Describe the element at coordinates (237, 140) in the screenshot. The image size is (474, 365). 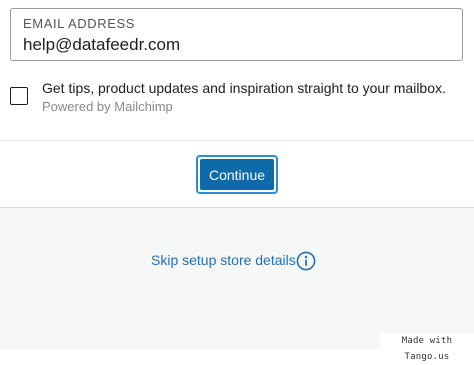
I see `section-divider` at that location.